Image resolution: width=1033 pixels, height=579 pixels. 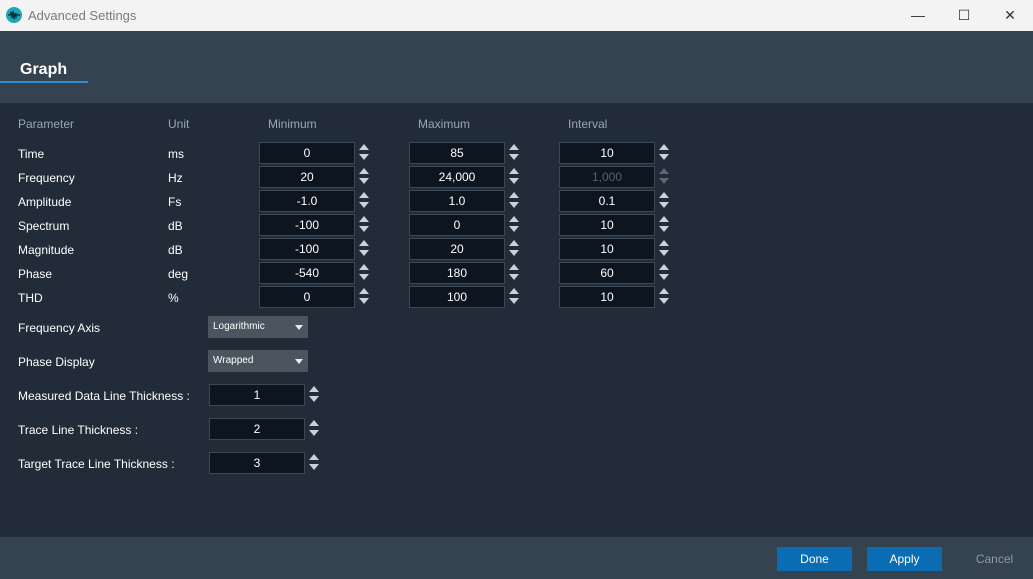 What do you see at coordinates (664, 201) in the screenshot?
I see `amplitude-interval-stepper` at bounding box center [664, 201].